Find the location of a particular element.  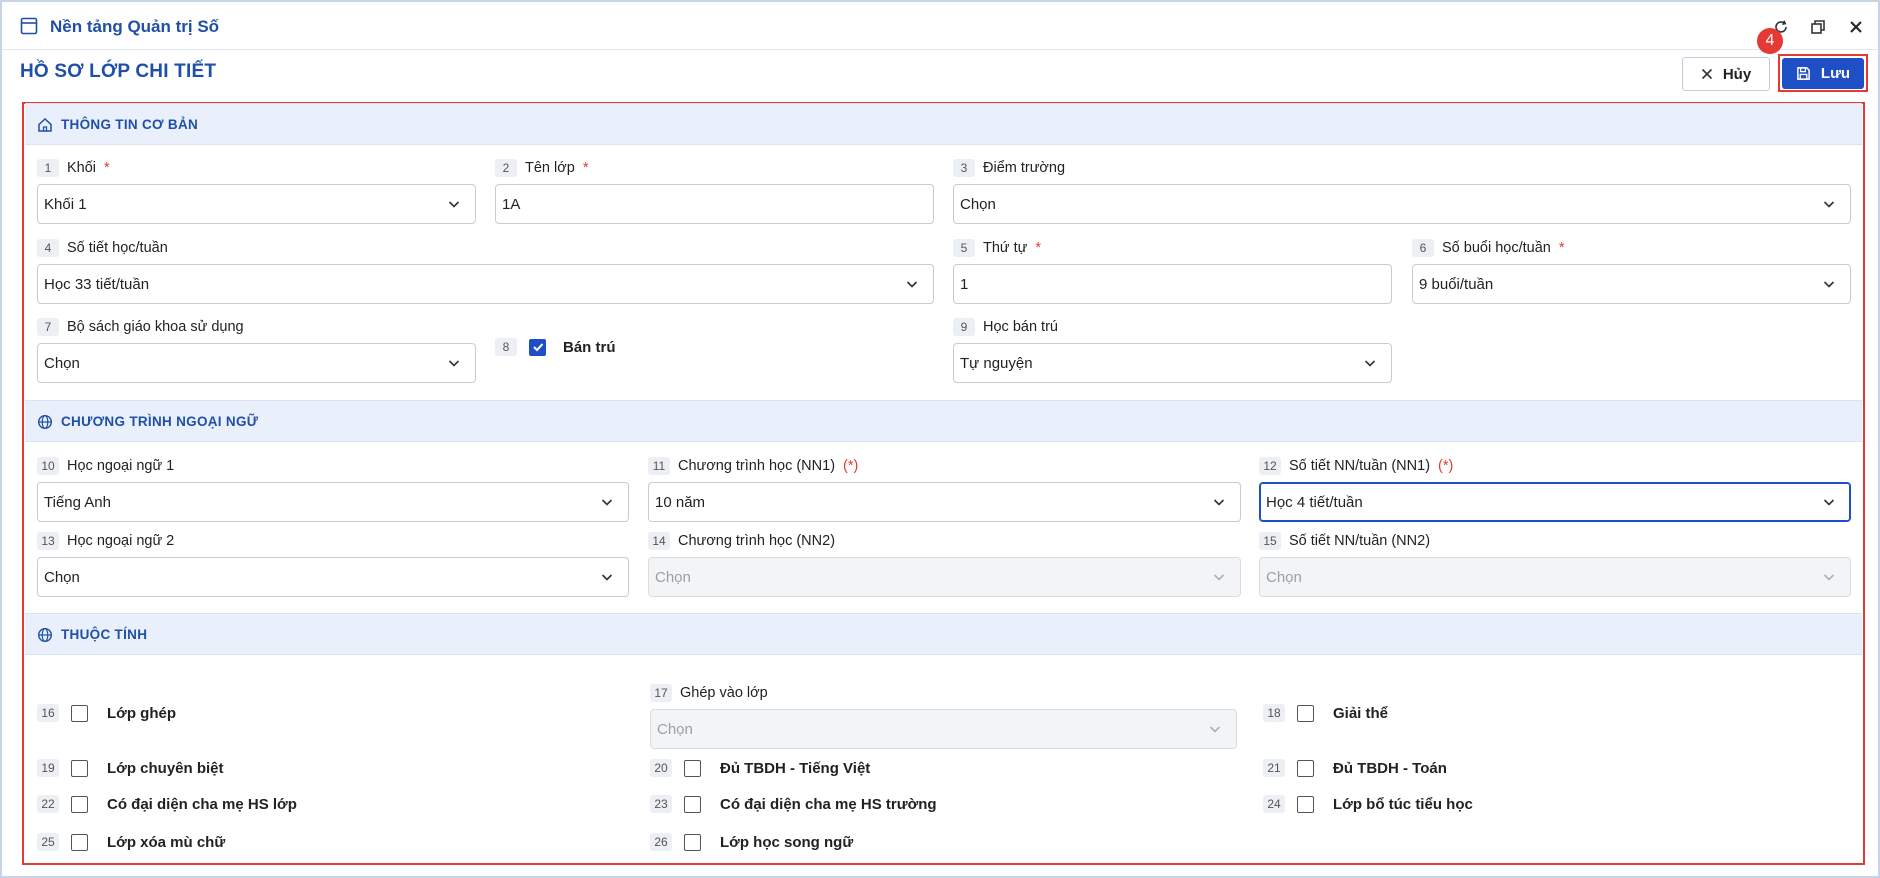

field-number: 3 is located at coordinates (964, 168).